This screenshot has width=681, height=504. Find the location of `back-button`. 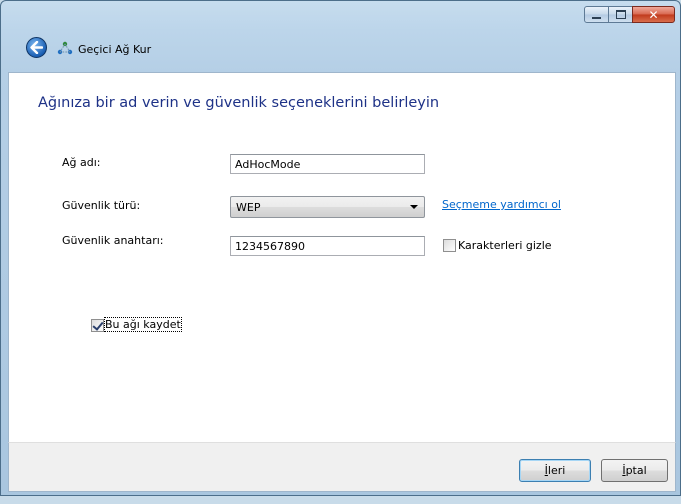

back-button is located at coordinates (36, 47).